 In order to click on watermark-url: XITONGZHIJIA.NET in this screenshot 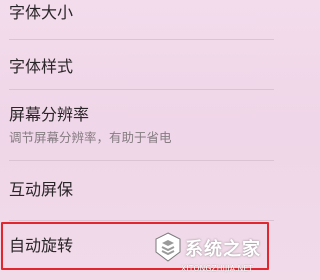, I will do `click(217, 268)`.